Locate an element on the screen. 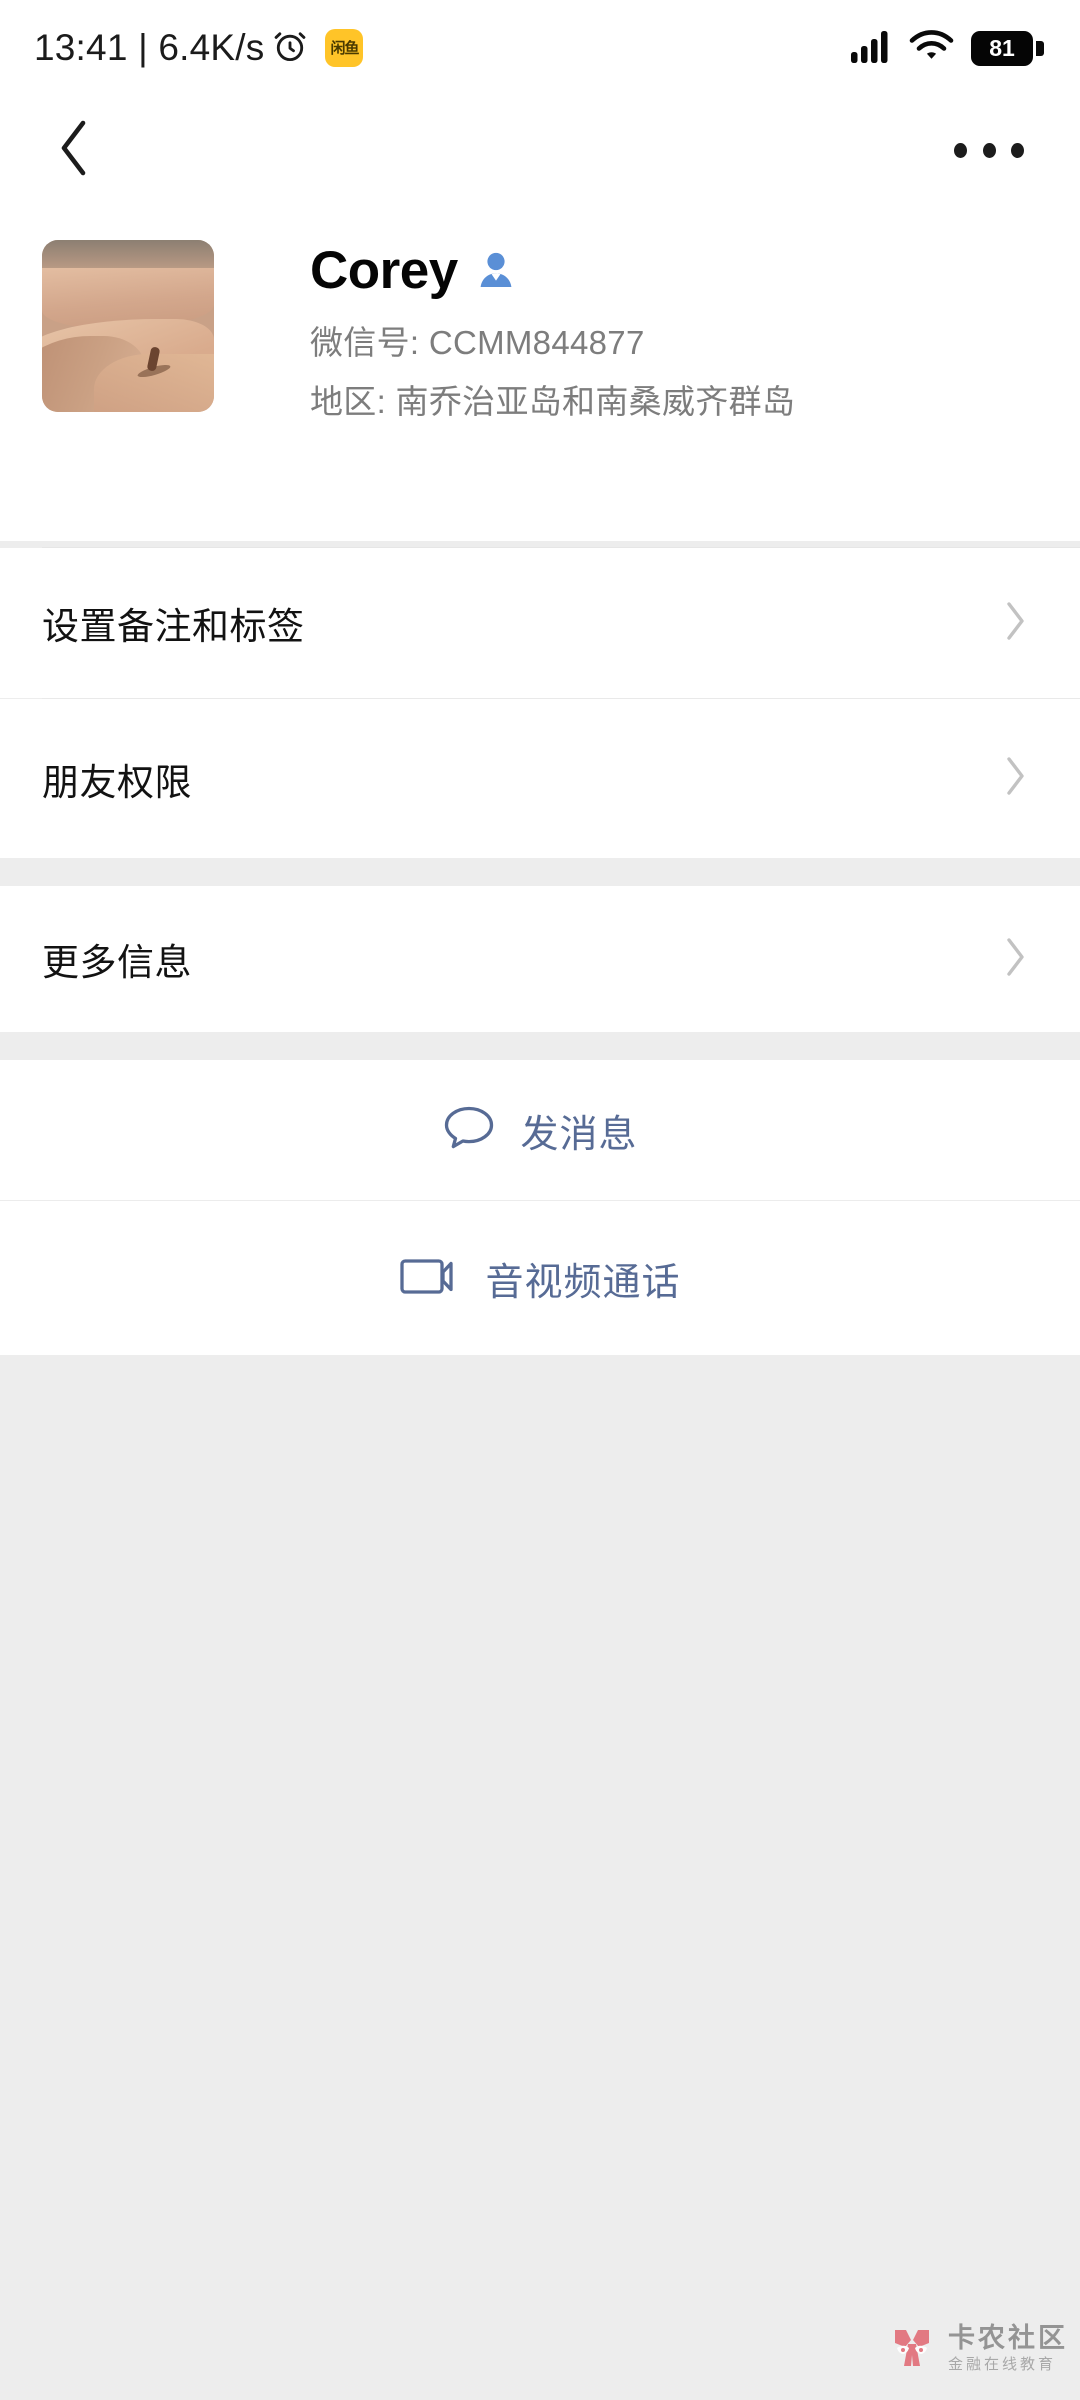 This screenshot has height=2400, width=1080. more-options-icon is located at coordinates (960, 150).